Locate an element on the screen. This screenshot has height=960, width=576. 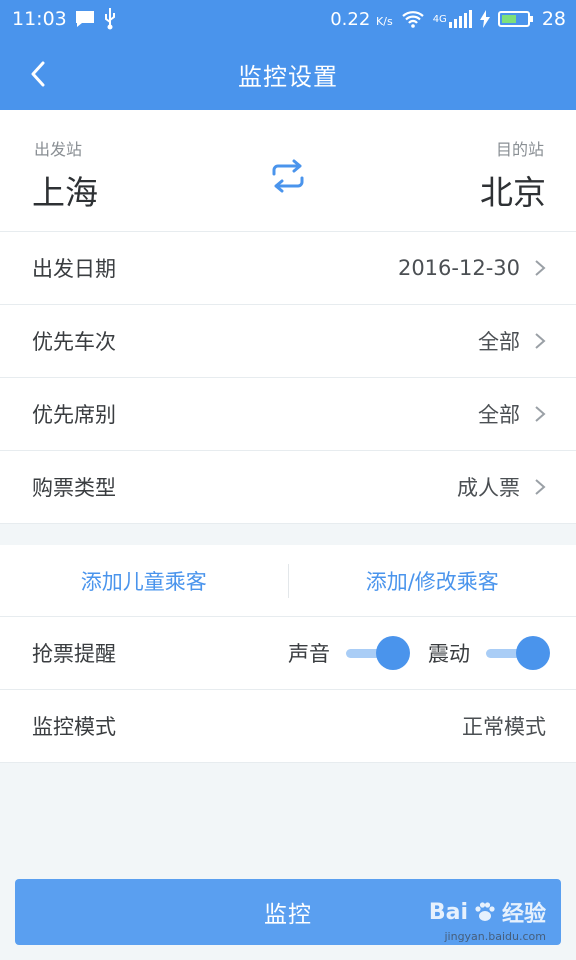
preferred-seat-row: 优先席别 全部 is located at coordinates (288, 414).